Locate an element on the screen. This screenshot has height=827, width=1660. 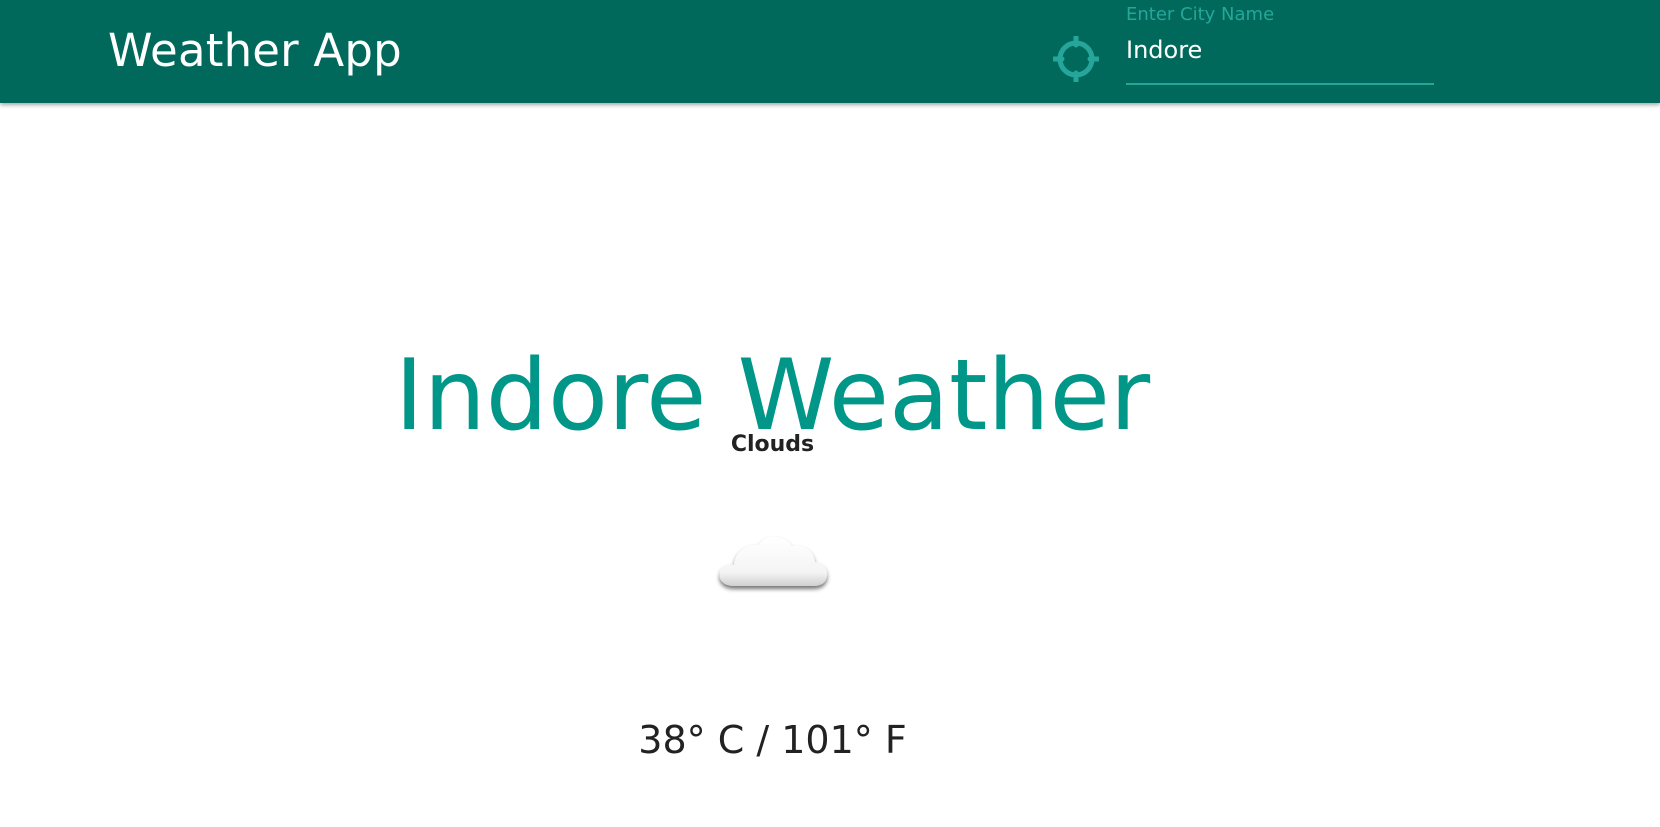
crosshair-gps-icon is located at coordinates (1076, 59).